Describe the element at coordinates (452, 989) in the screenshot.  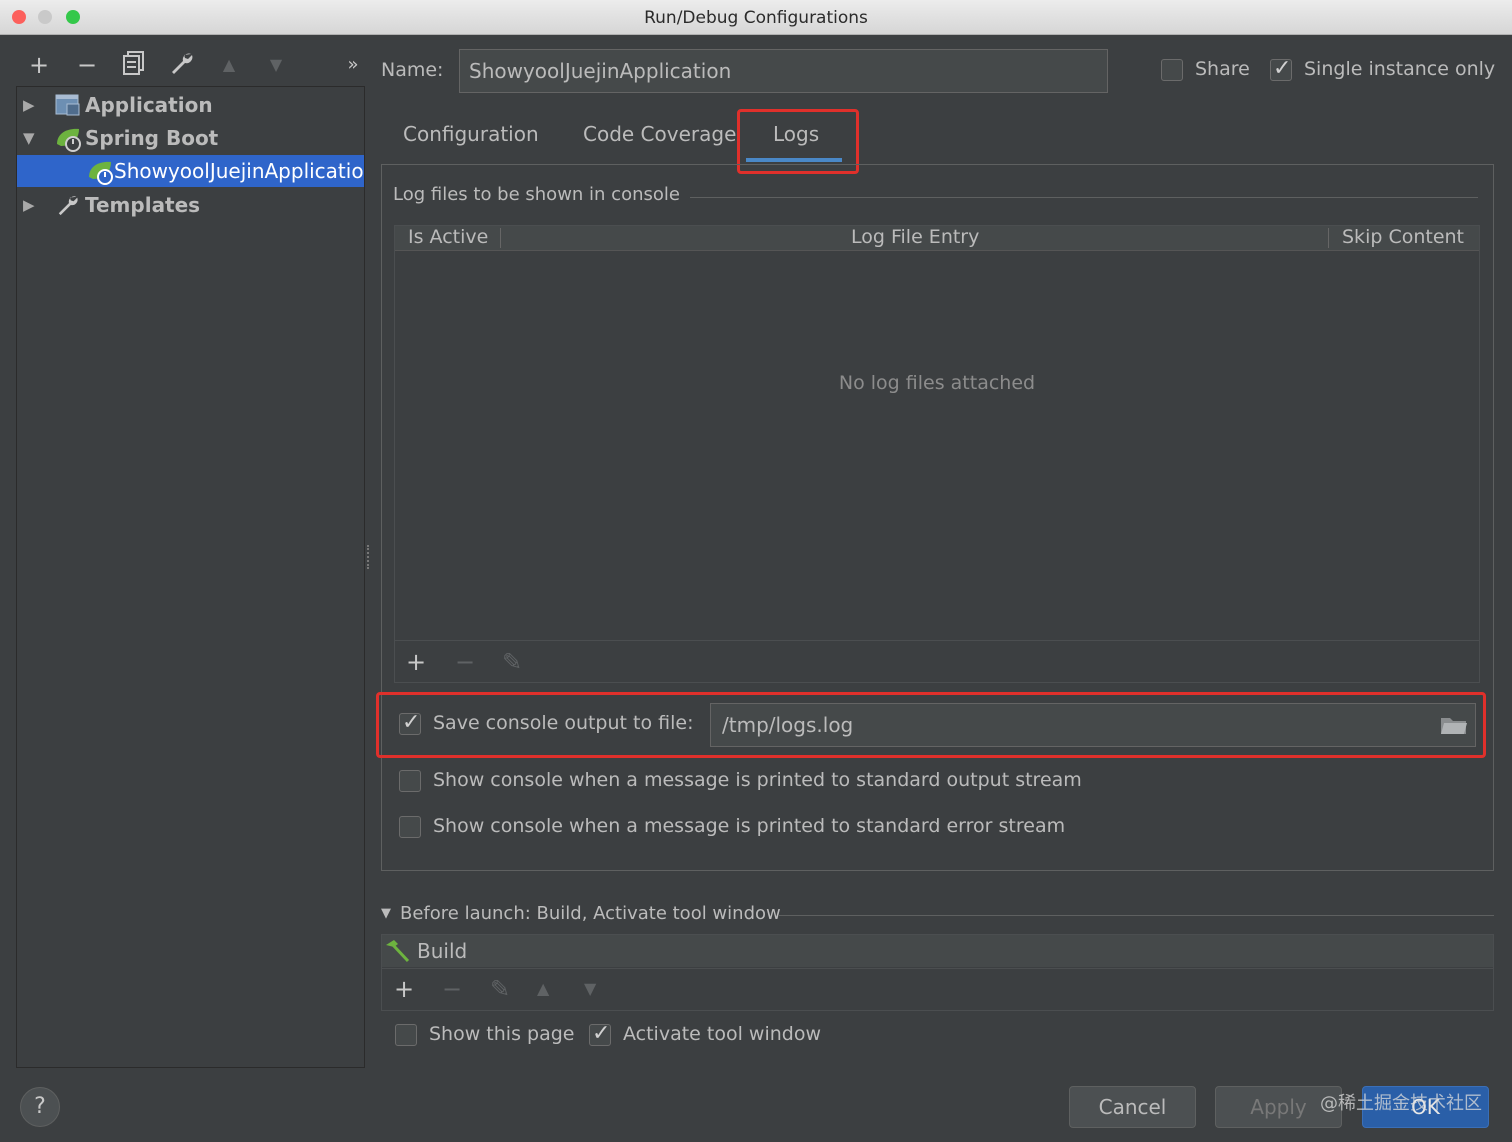
I see `remove-task-button: −` at that location.